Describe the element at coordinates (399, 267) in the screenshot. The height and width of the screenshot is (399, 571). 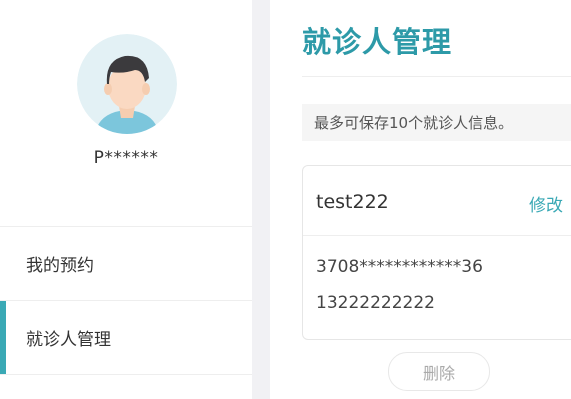
I see `patient-id-number: 3708************36` at that location.